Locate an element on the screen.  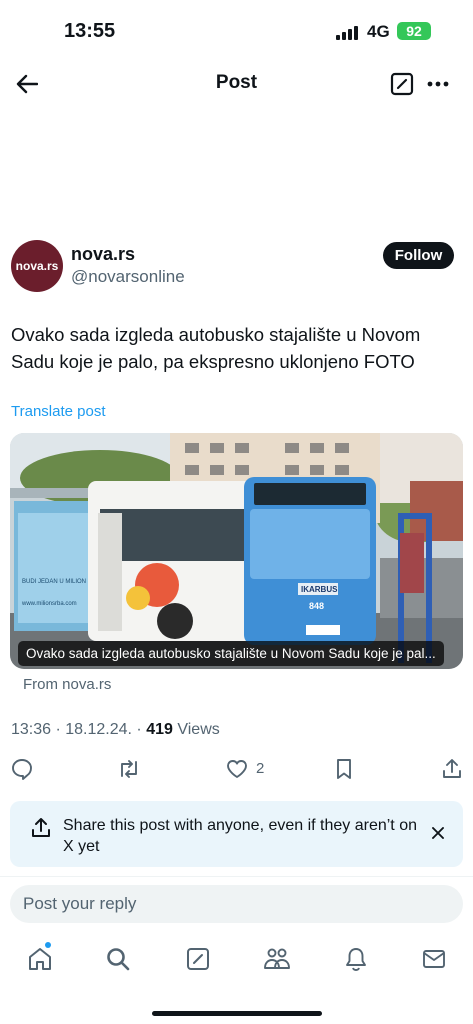
like-count: 2 is located at coordinates (260, 768).